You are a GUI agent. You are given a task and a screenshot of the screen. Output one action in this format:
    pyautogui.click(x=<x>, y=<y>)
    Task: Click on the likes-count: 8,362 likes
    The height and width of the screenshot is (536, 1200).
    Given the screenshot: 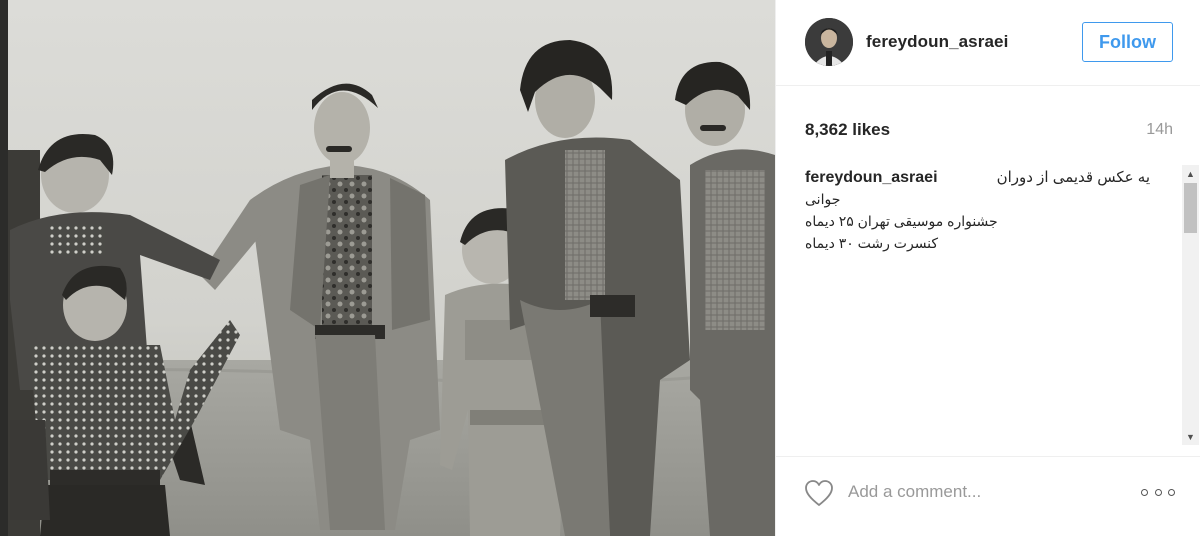 What is the action you would take?
    pyautogui.click(x=847, y=130)
    